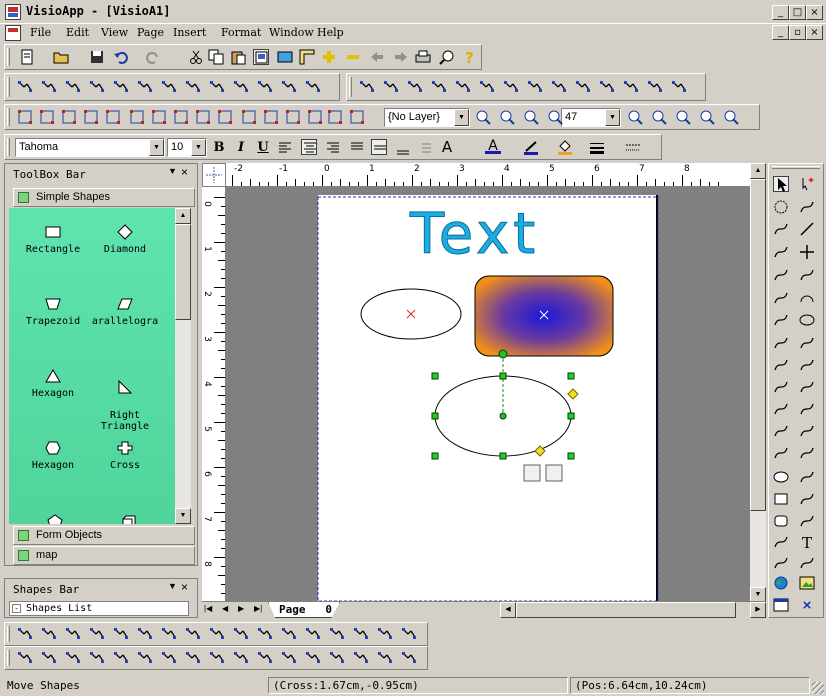 This screenshot has height=696, width=826. What do you see at coordinates (184, 172) in the screenshot?
I see `toolbox-close-icon: ×` at bounding box center [184, 172].